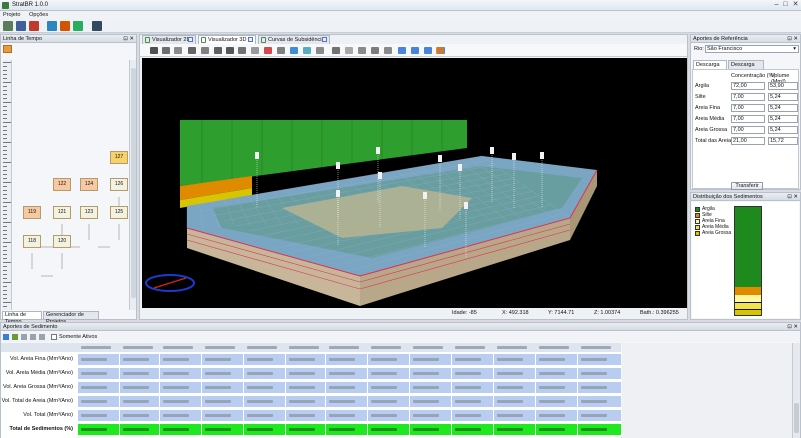 The width and height of the screenshot is (801, 438). I want to click on viewer-toolbar, so click(413, 50).